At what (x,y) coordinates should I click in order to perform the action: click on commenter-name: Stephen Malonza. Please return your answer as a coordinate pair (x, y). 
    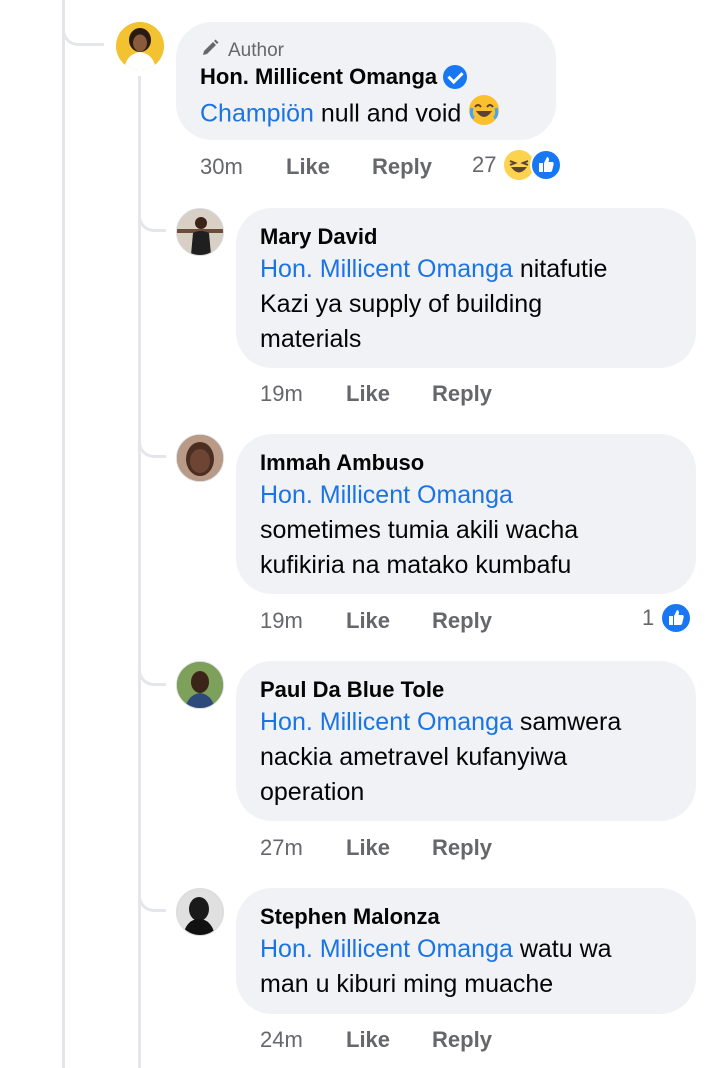
    Looking at the image, I should click on (350, 917).